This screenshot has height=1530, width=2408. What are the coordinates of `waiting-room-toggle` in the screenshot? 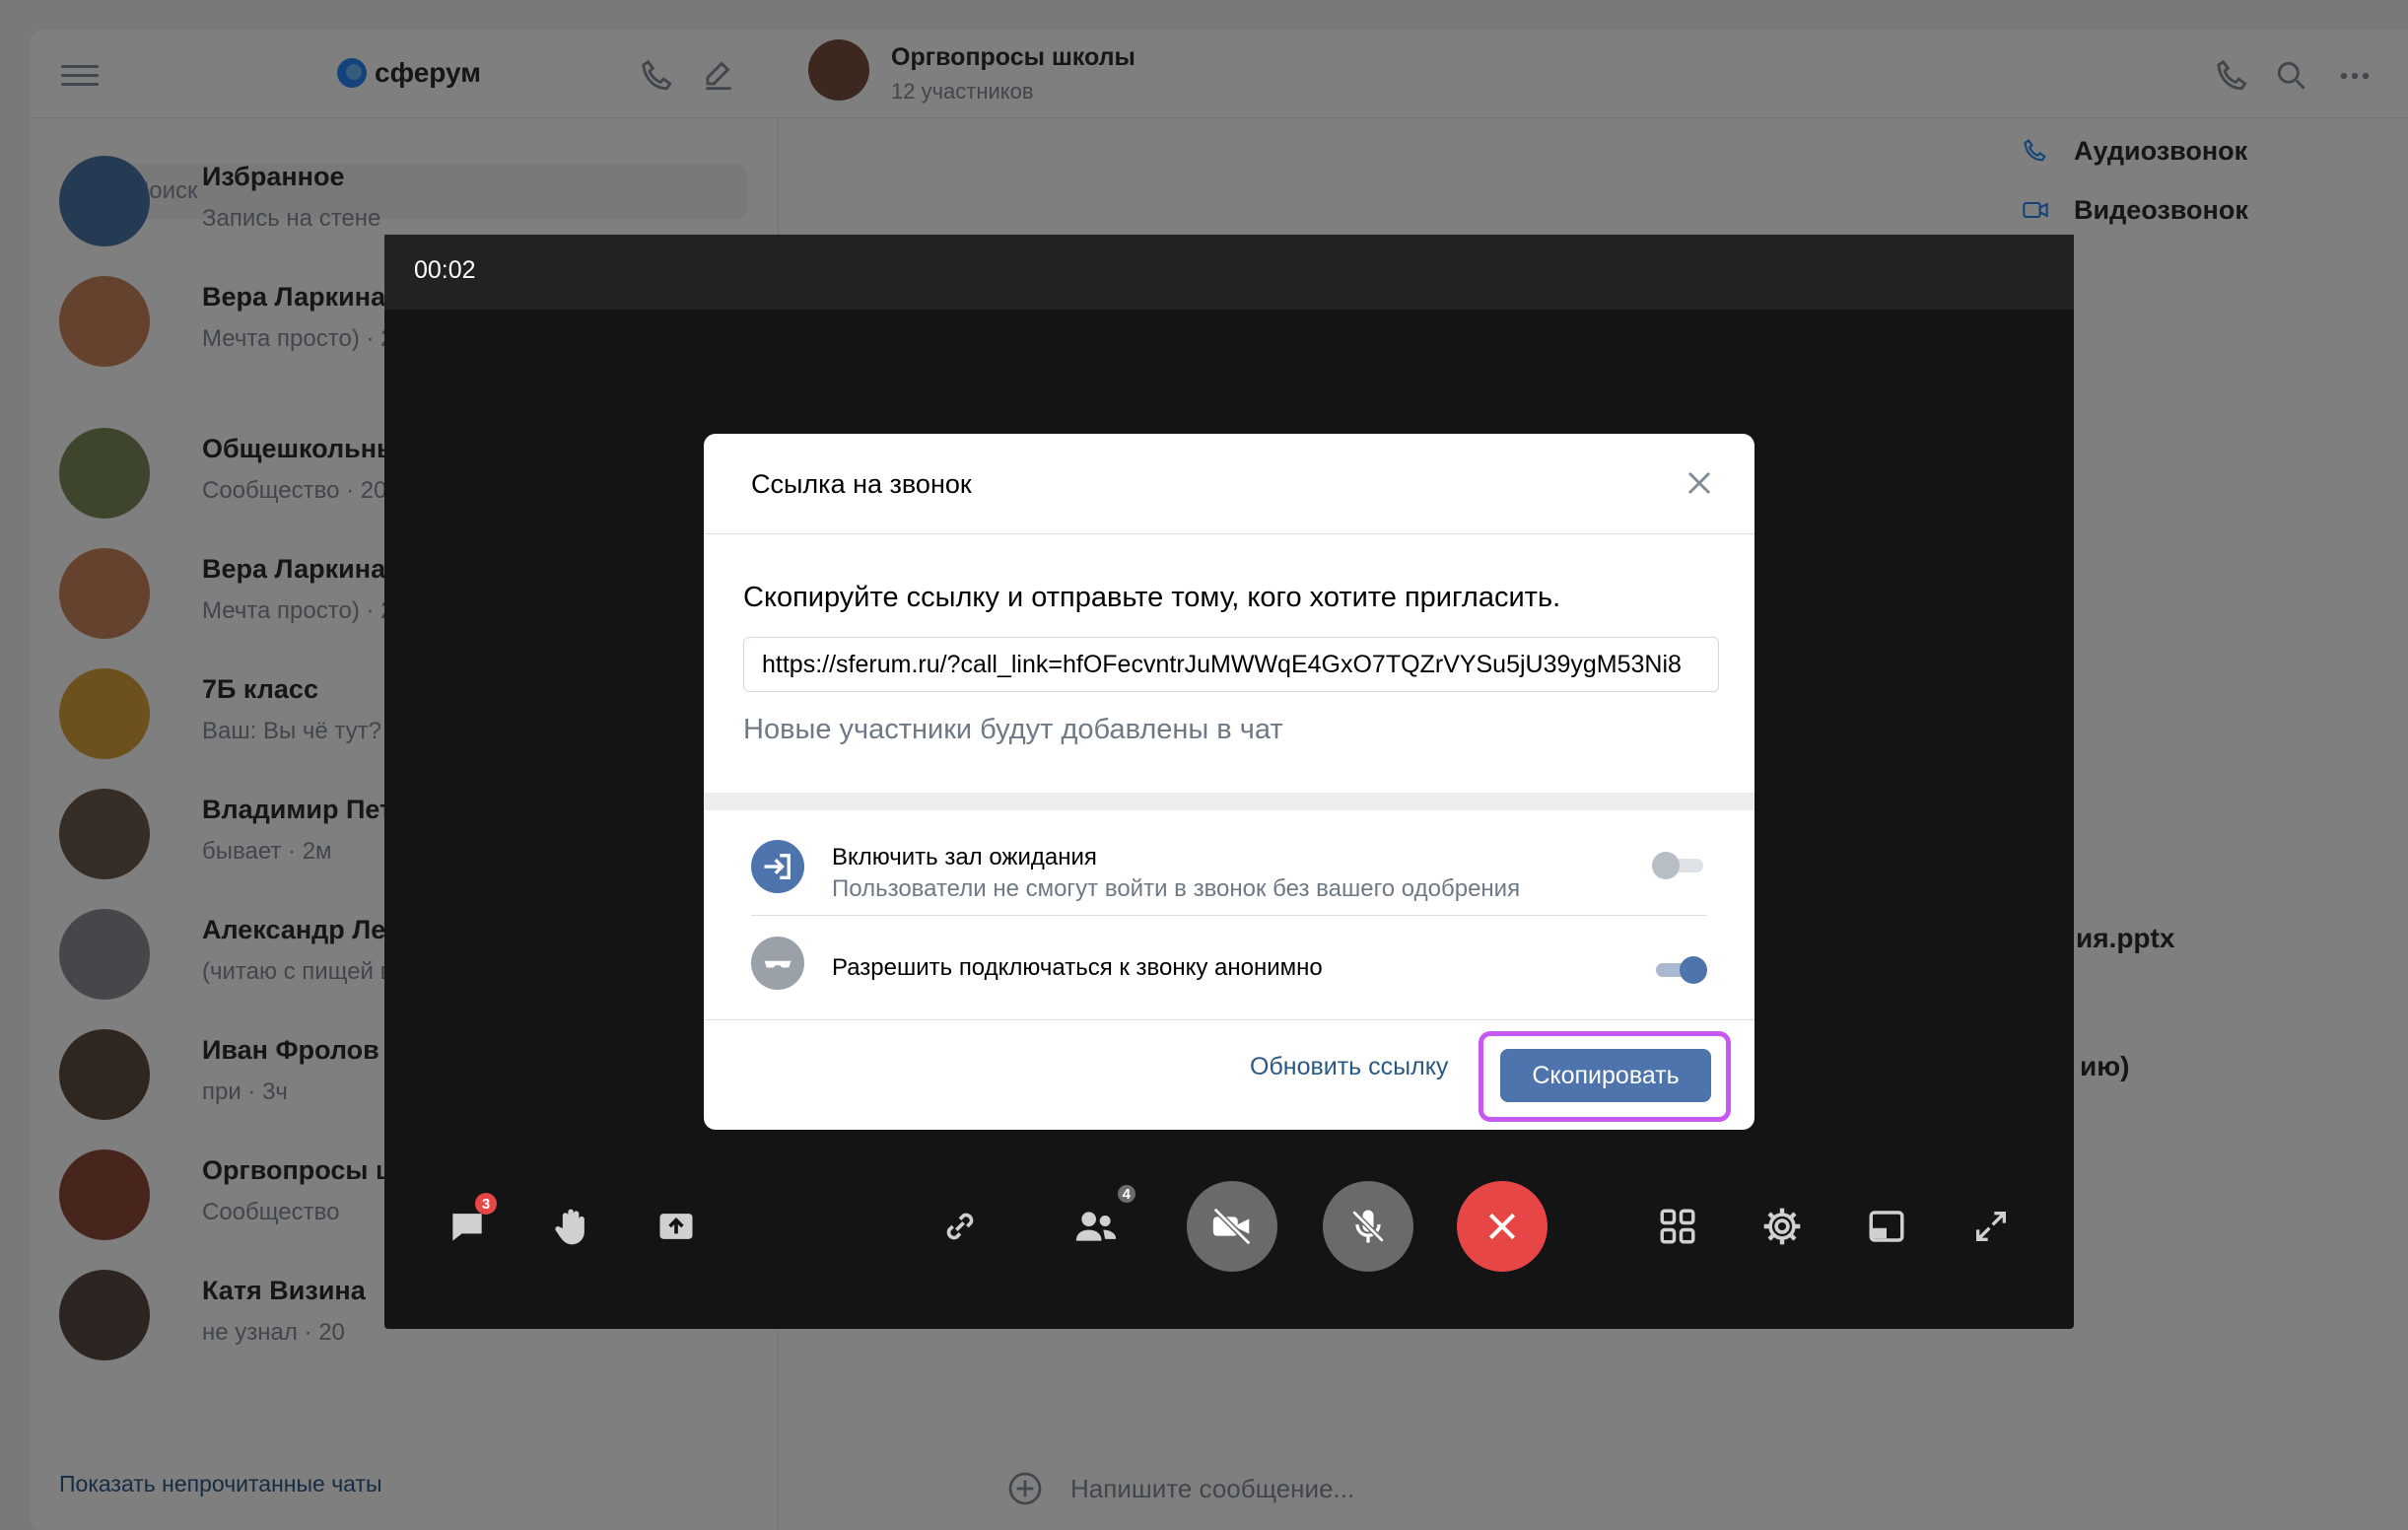 It's located at (1680, 865).